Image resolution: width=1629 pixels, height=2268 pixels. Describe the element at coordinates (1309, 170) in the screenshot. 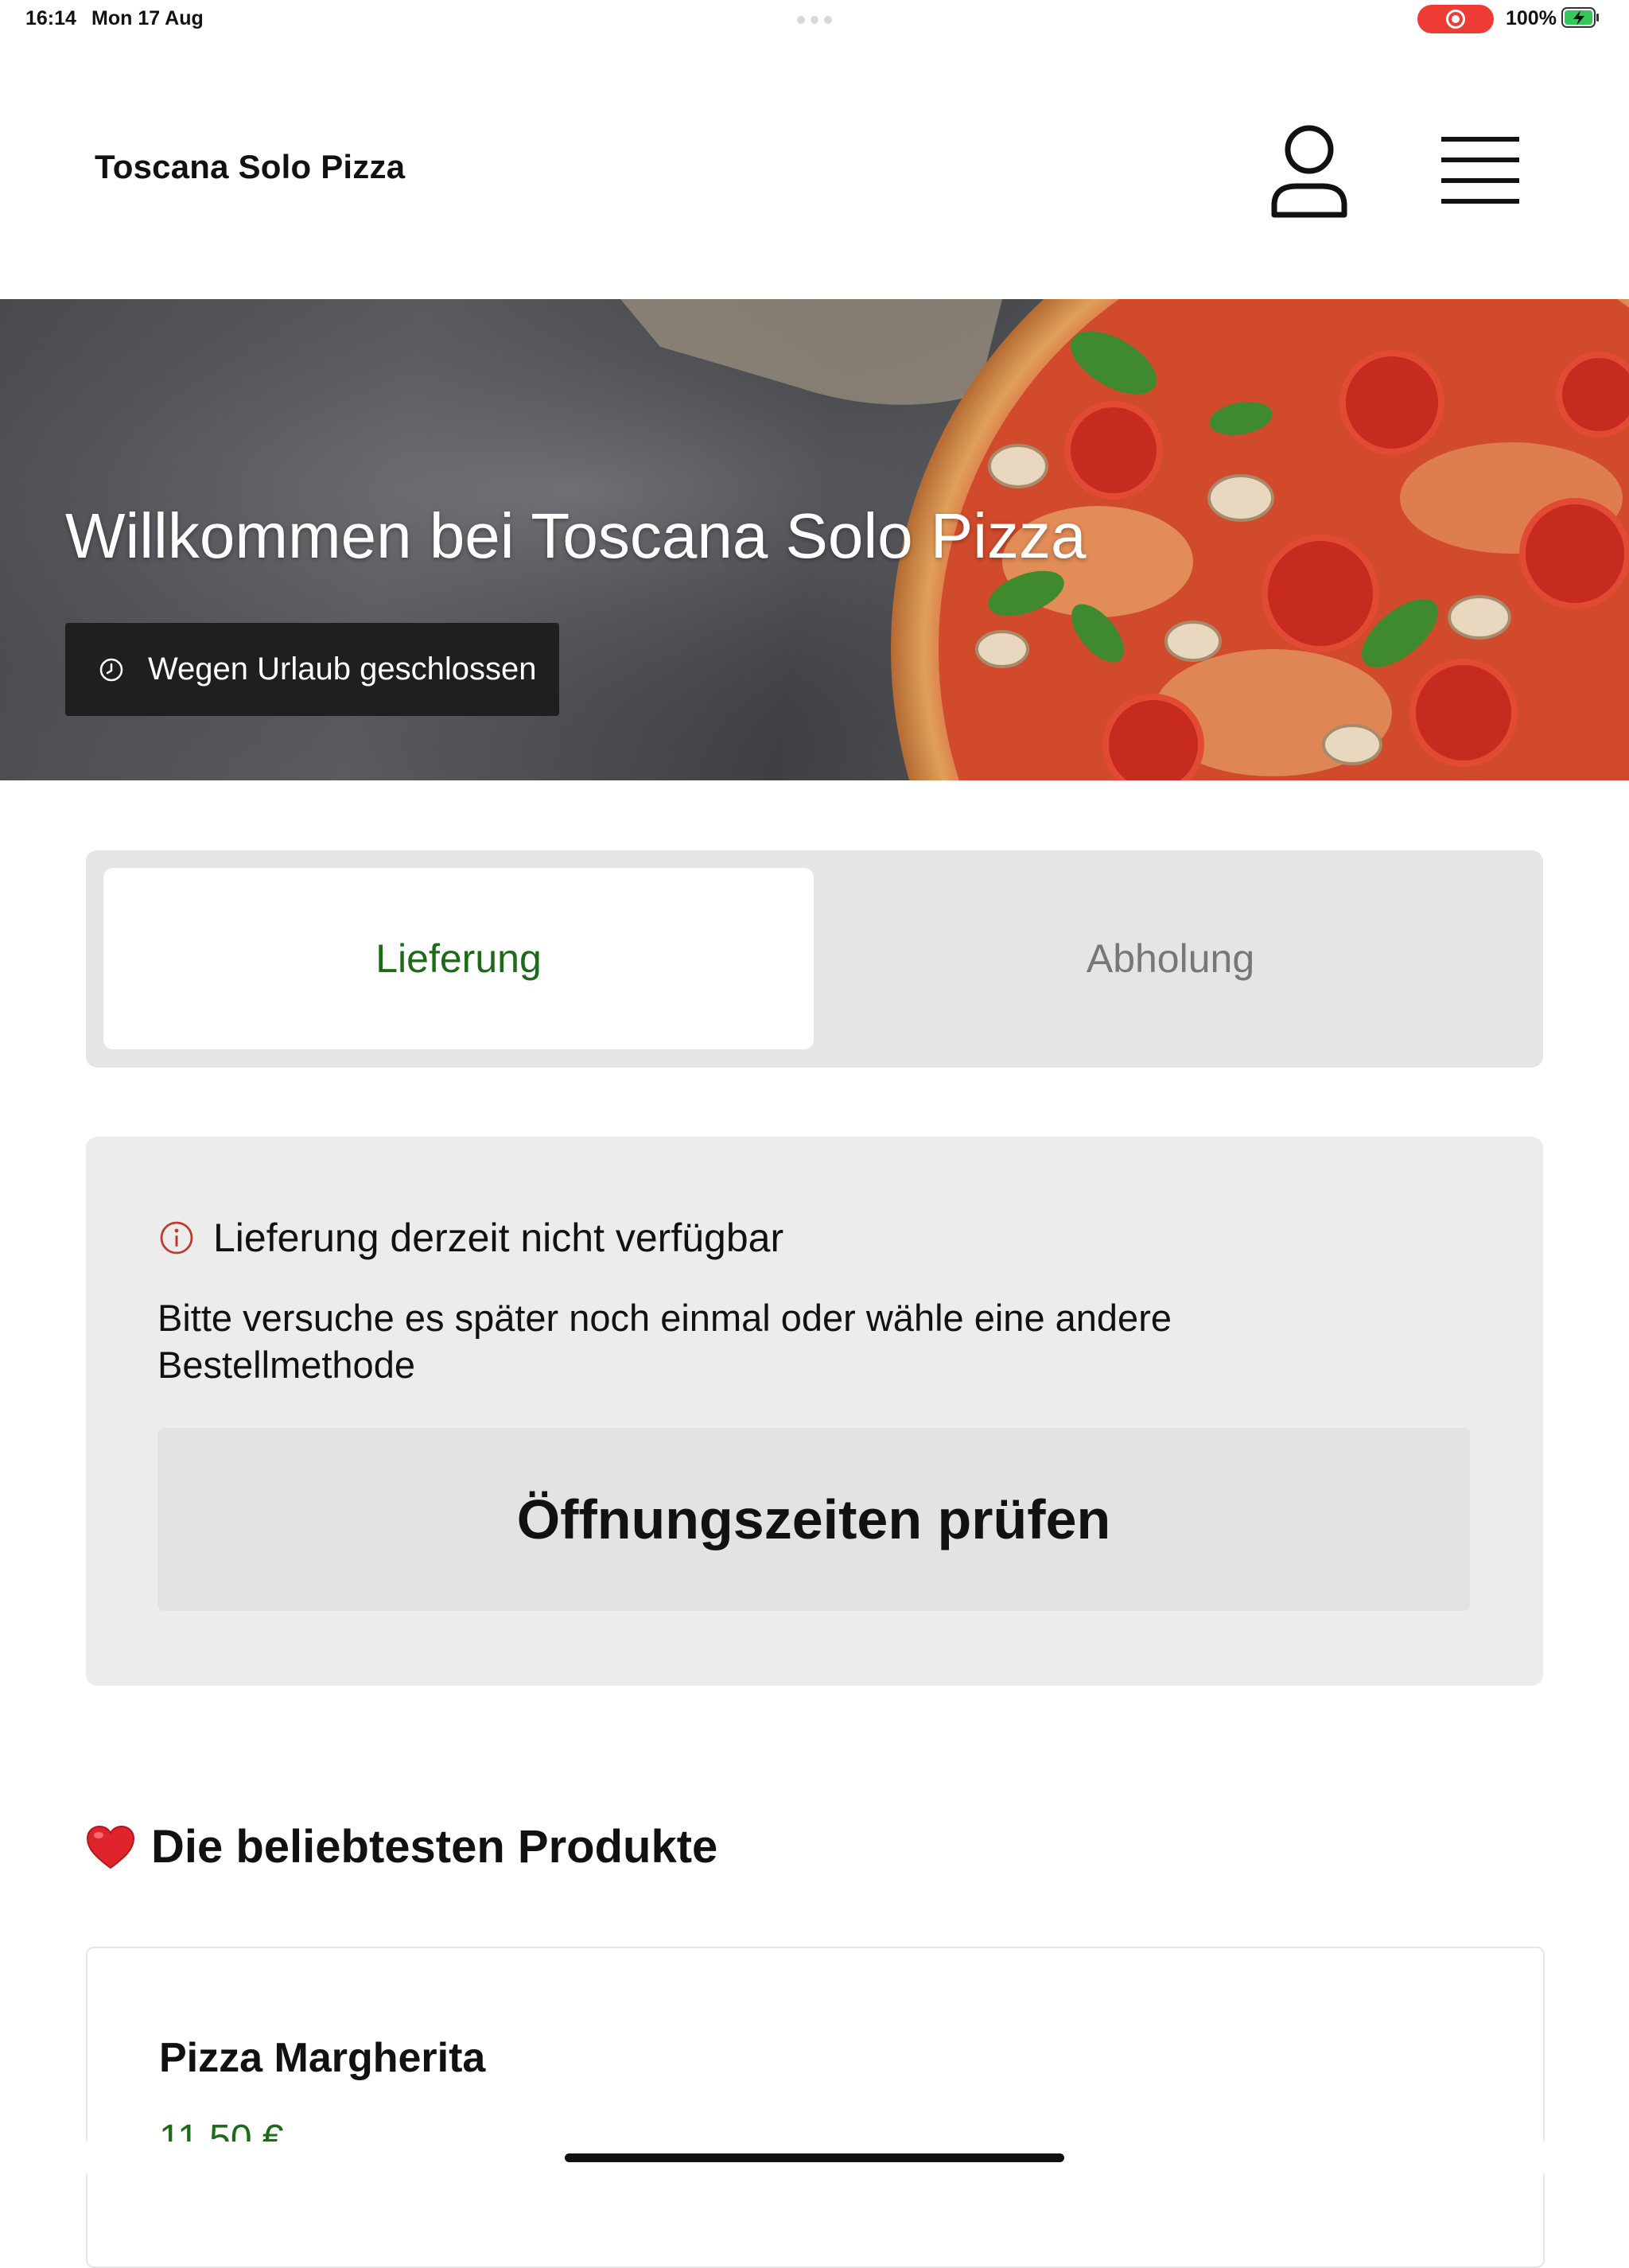

I see `user-icon` at that location.